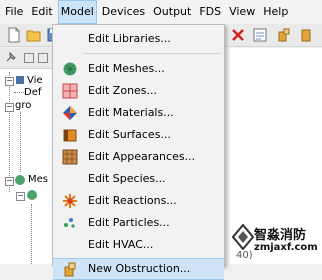  I want to click on mesh-icon, so click(70, 69).